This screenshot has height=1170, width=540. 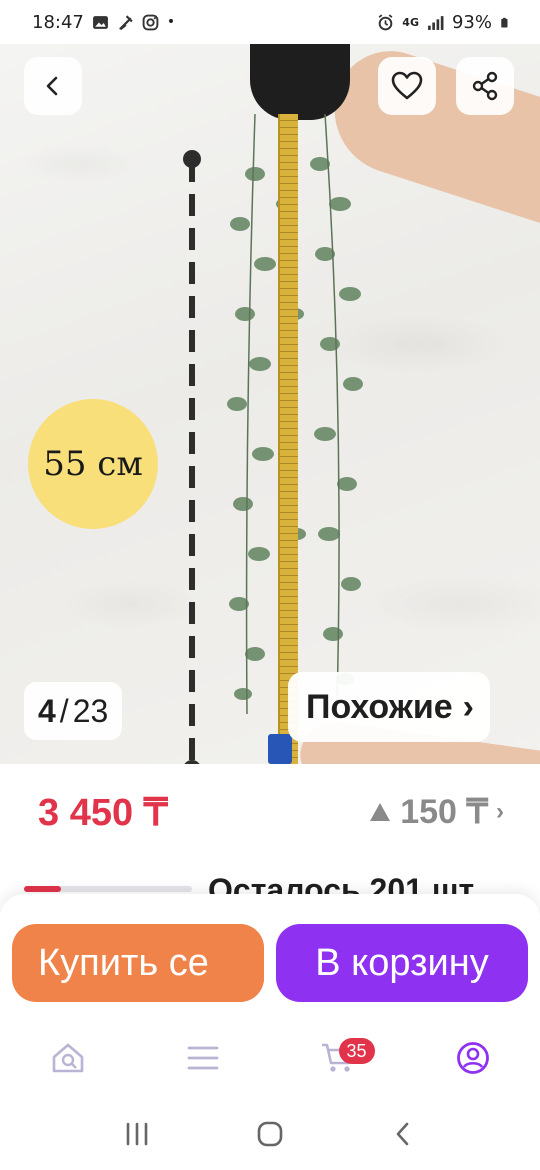 I want to click on similar-arrow: ›, so click(x=468, y=706).